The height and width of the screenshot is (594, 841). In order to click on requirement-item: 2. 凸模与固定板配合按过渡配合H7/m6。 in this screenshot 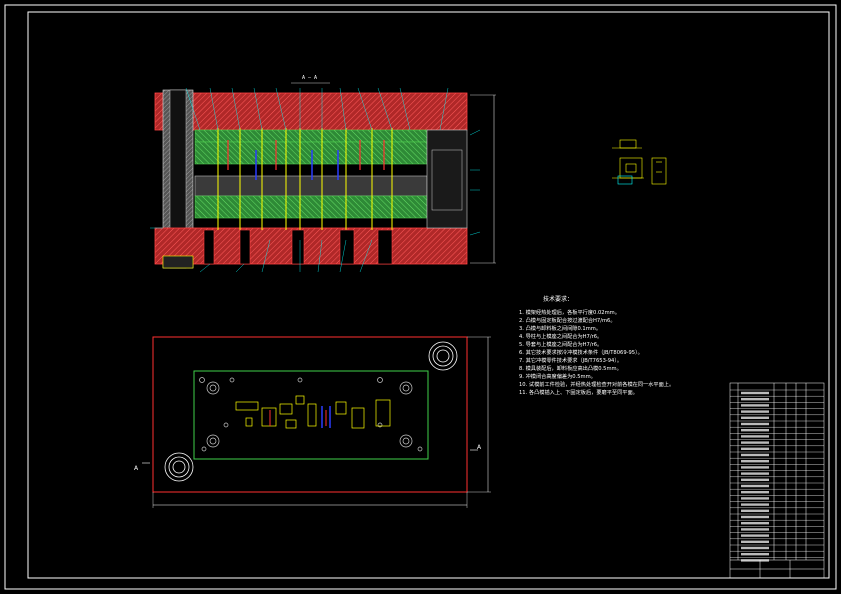, I will do `click(567, 321)`.